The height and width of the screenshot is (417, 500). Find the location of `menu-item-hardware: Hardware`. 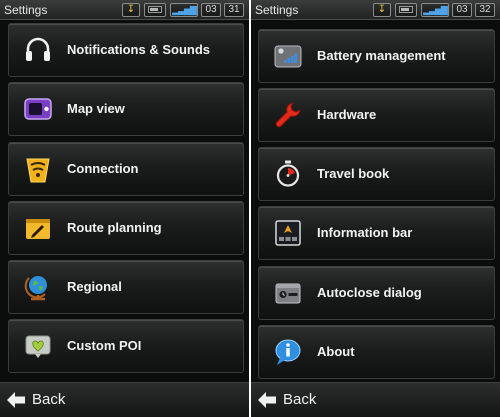

menu-item-hardware: Hardware is located at coordinates (376, 115).